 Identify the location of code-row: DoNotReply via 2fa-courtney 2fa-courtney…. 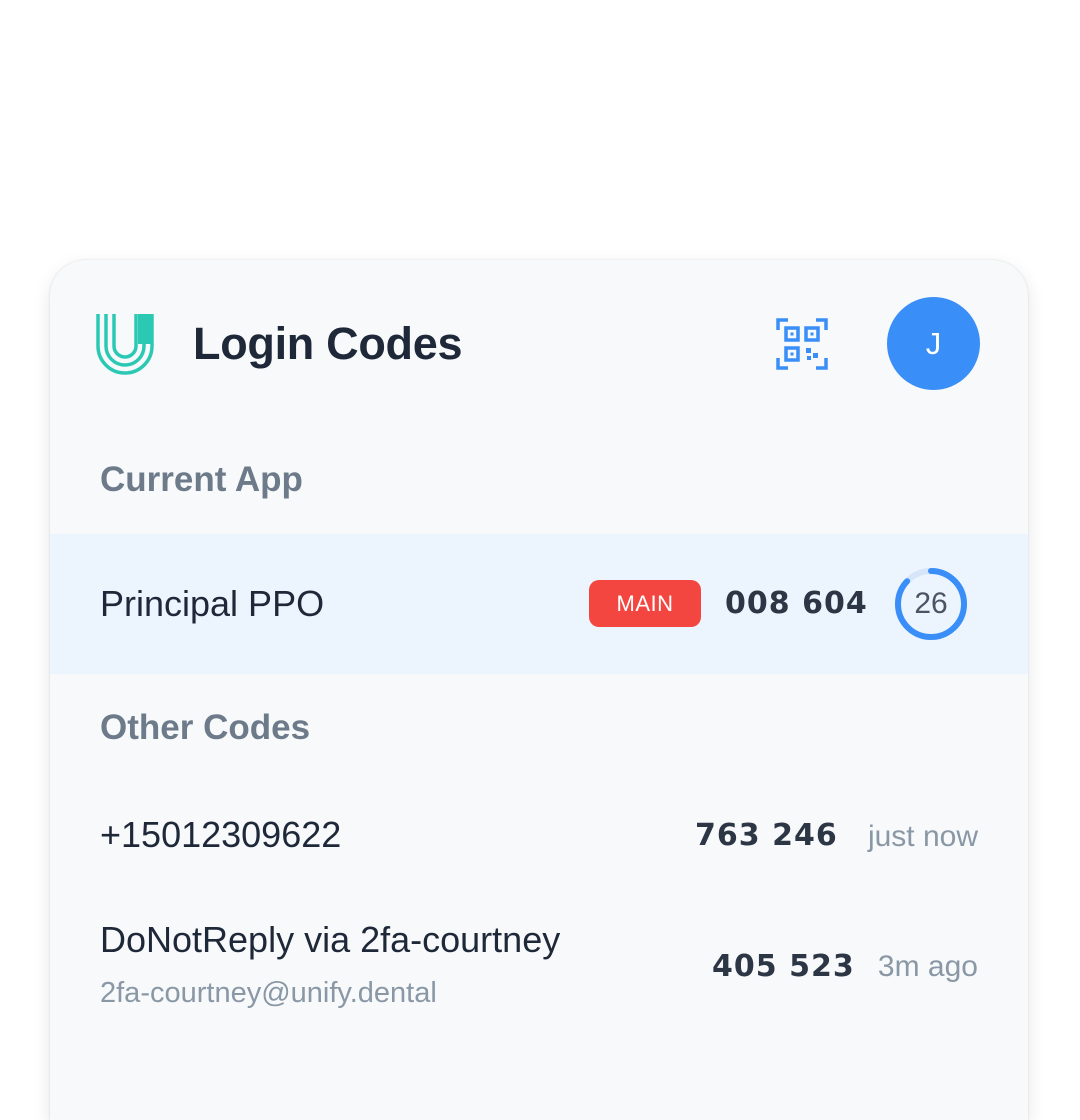
(539, 965).